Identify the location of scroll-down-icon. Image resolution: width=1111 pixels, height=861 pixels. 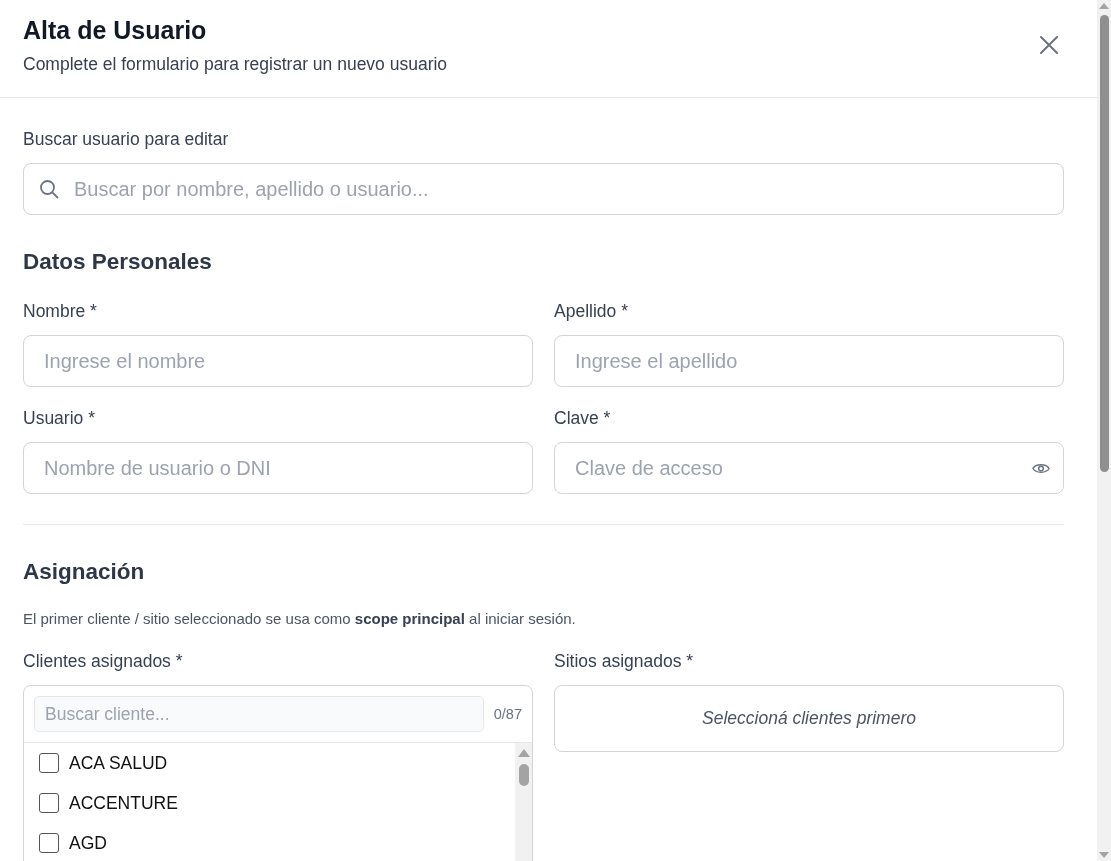
(1104, 855).